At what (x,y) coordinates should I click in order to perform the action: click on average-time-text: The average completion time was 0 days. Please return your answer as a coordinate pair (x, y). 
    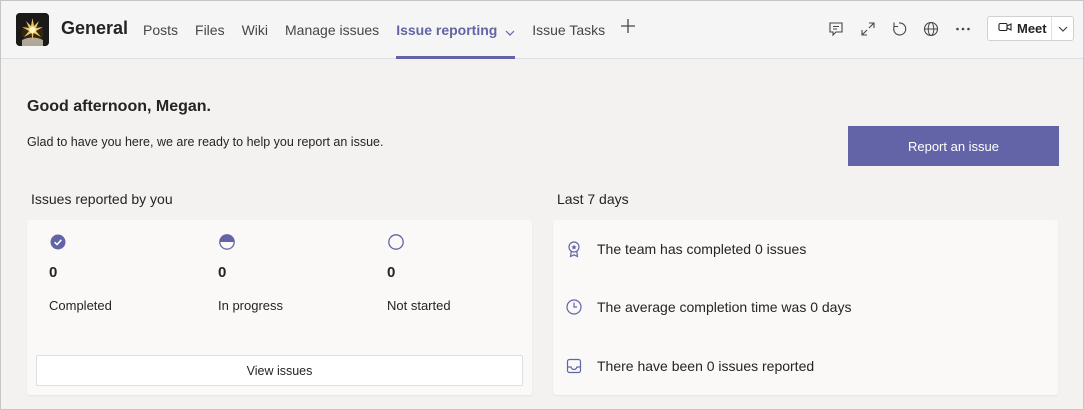
    Looking at the image, I should click on (724, 307).